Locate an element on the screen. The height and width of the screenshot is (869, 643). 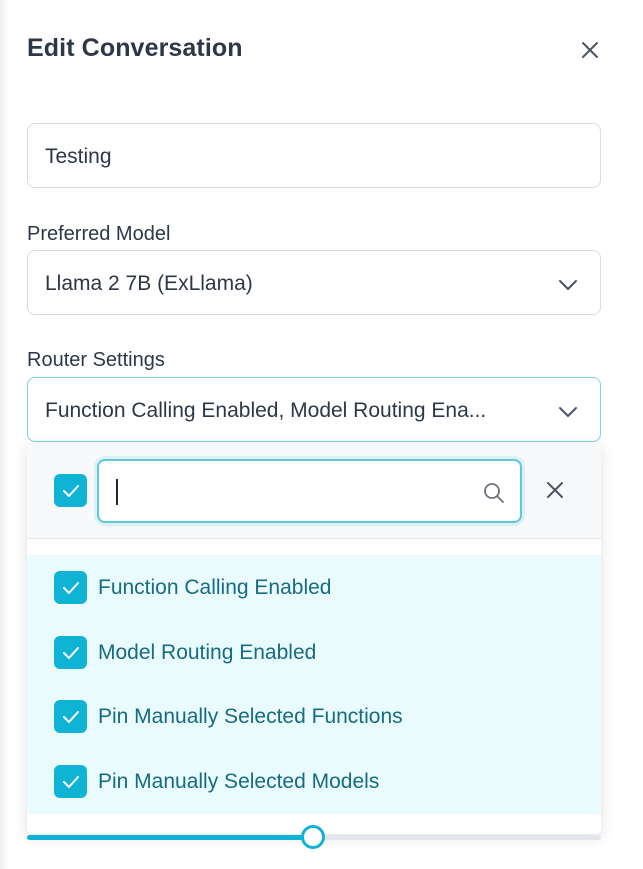
option-function-calling: Function Calling Enabled is located at coordinates (314, 587).